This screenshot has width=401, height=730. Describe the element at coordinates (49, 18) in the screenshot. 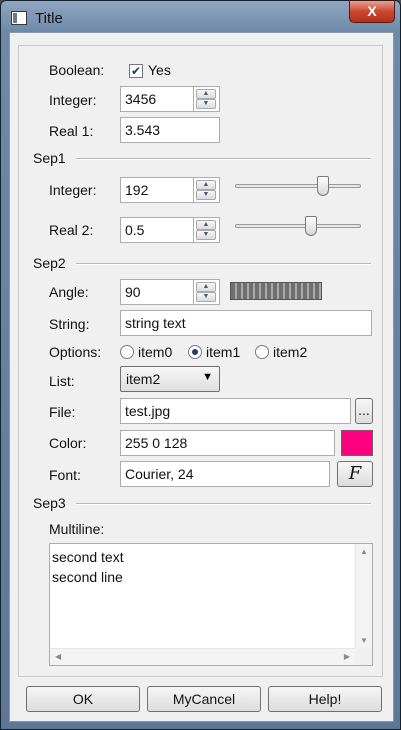

I see `window-title: Title` at that location.